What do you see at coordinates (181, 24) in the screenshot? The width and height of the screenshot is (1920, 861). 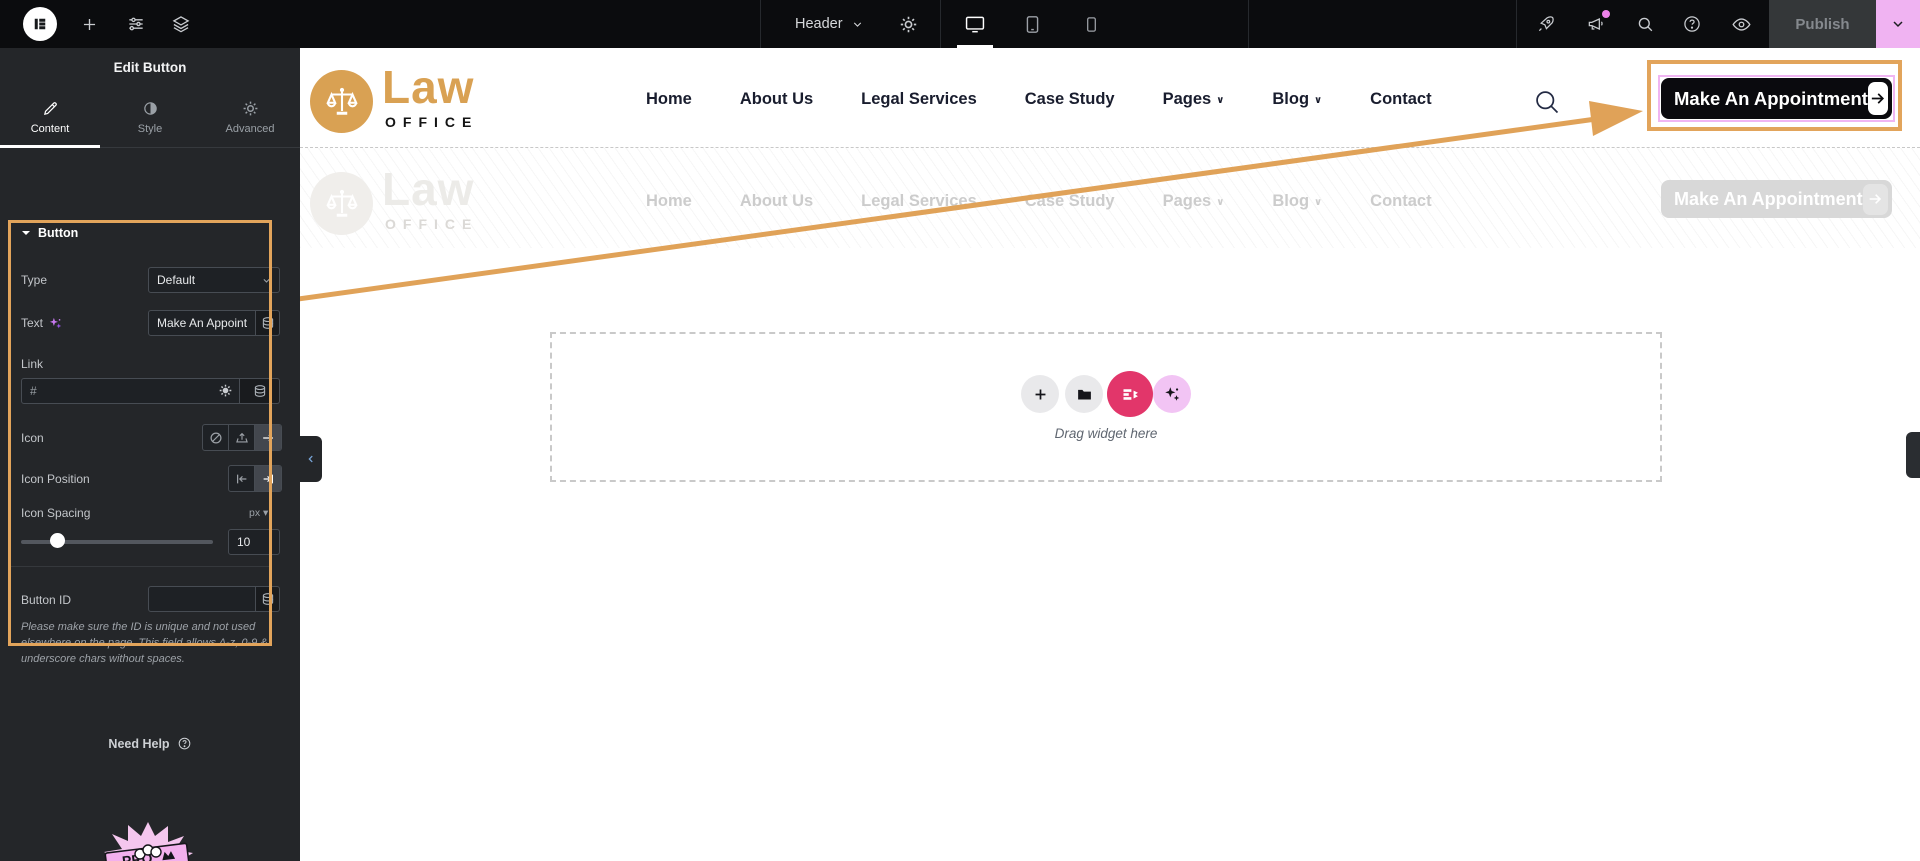 I see `structure-button` at bounding box center [181, 24].